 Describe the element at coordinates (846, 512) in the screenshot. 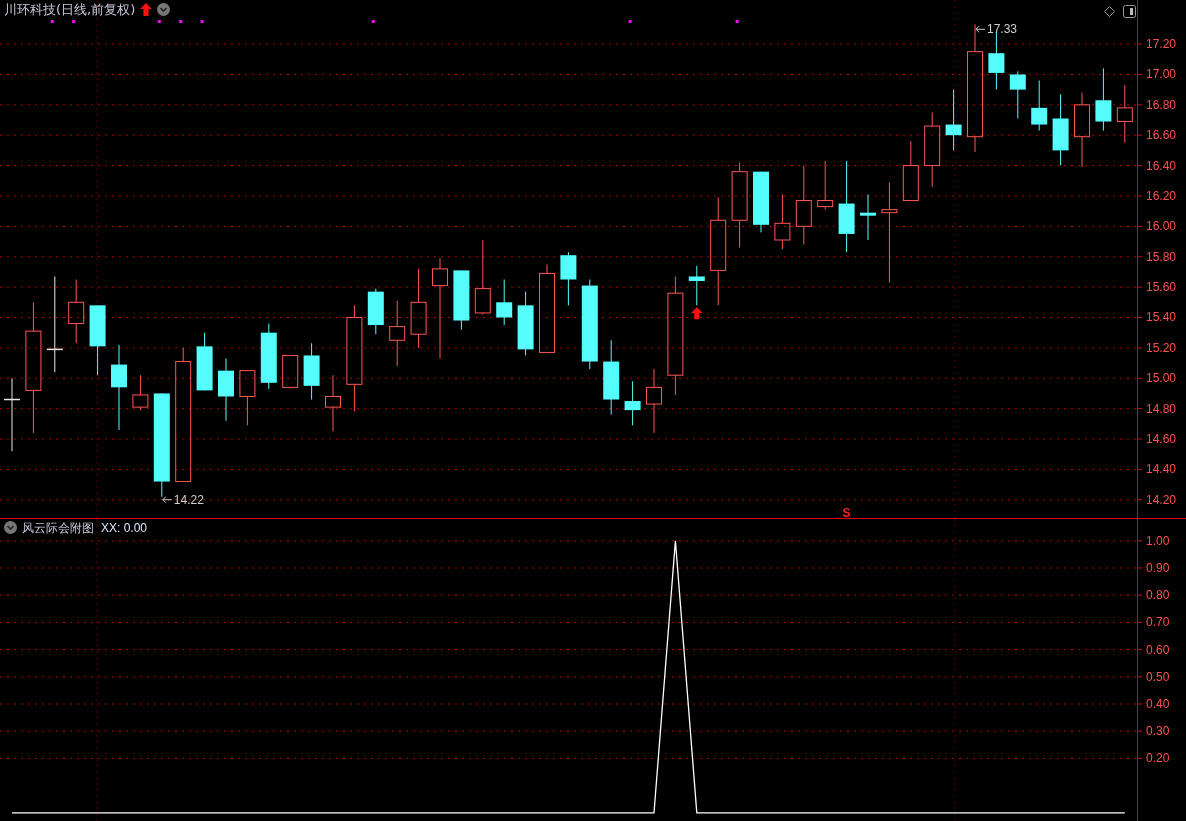

I see `signal-mark: S` at that location.